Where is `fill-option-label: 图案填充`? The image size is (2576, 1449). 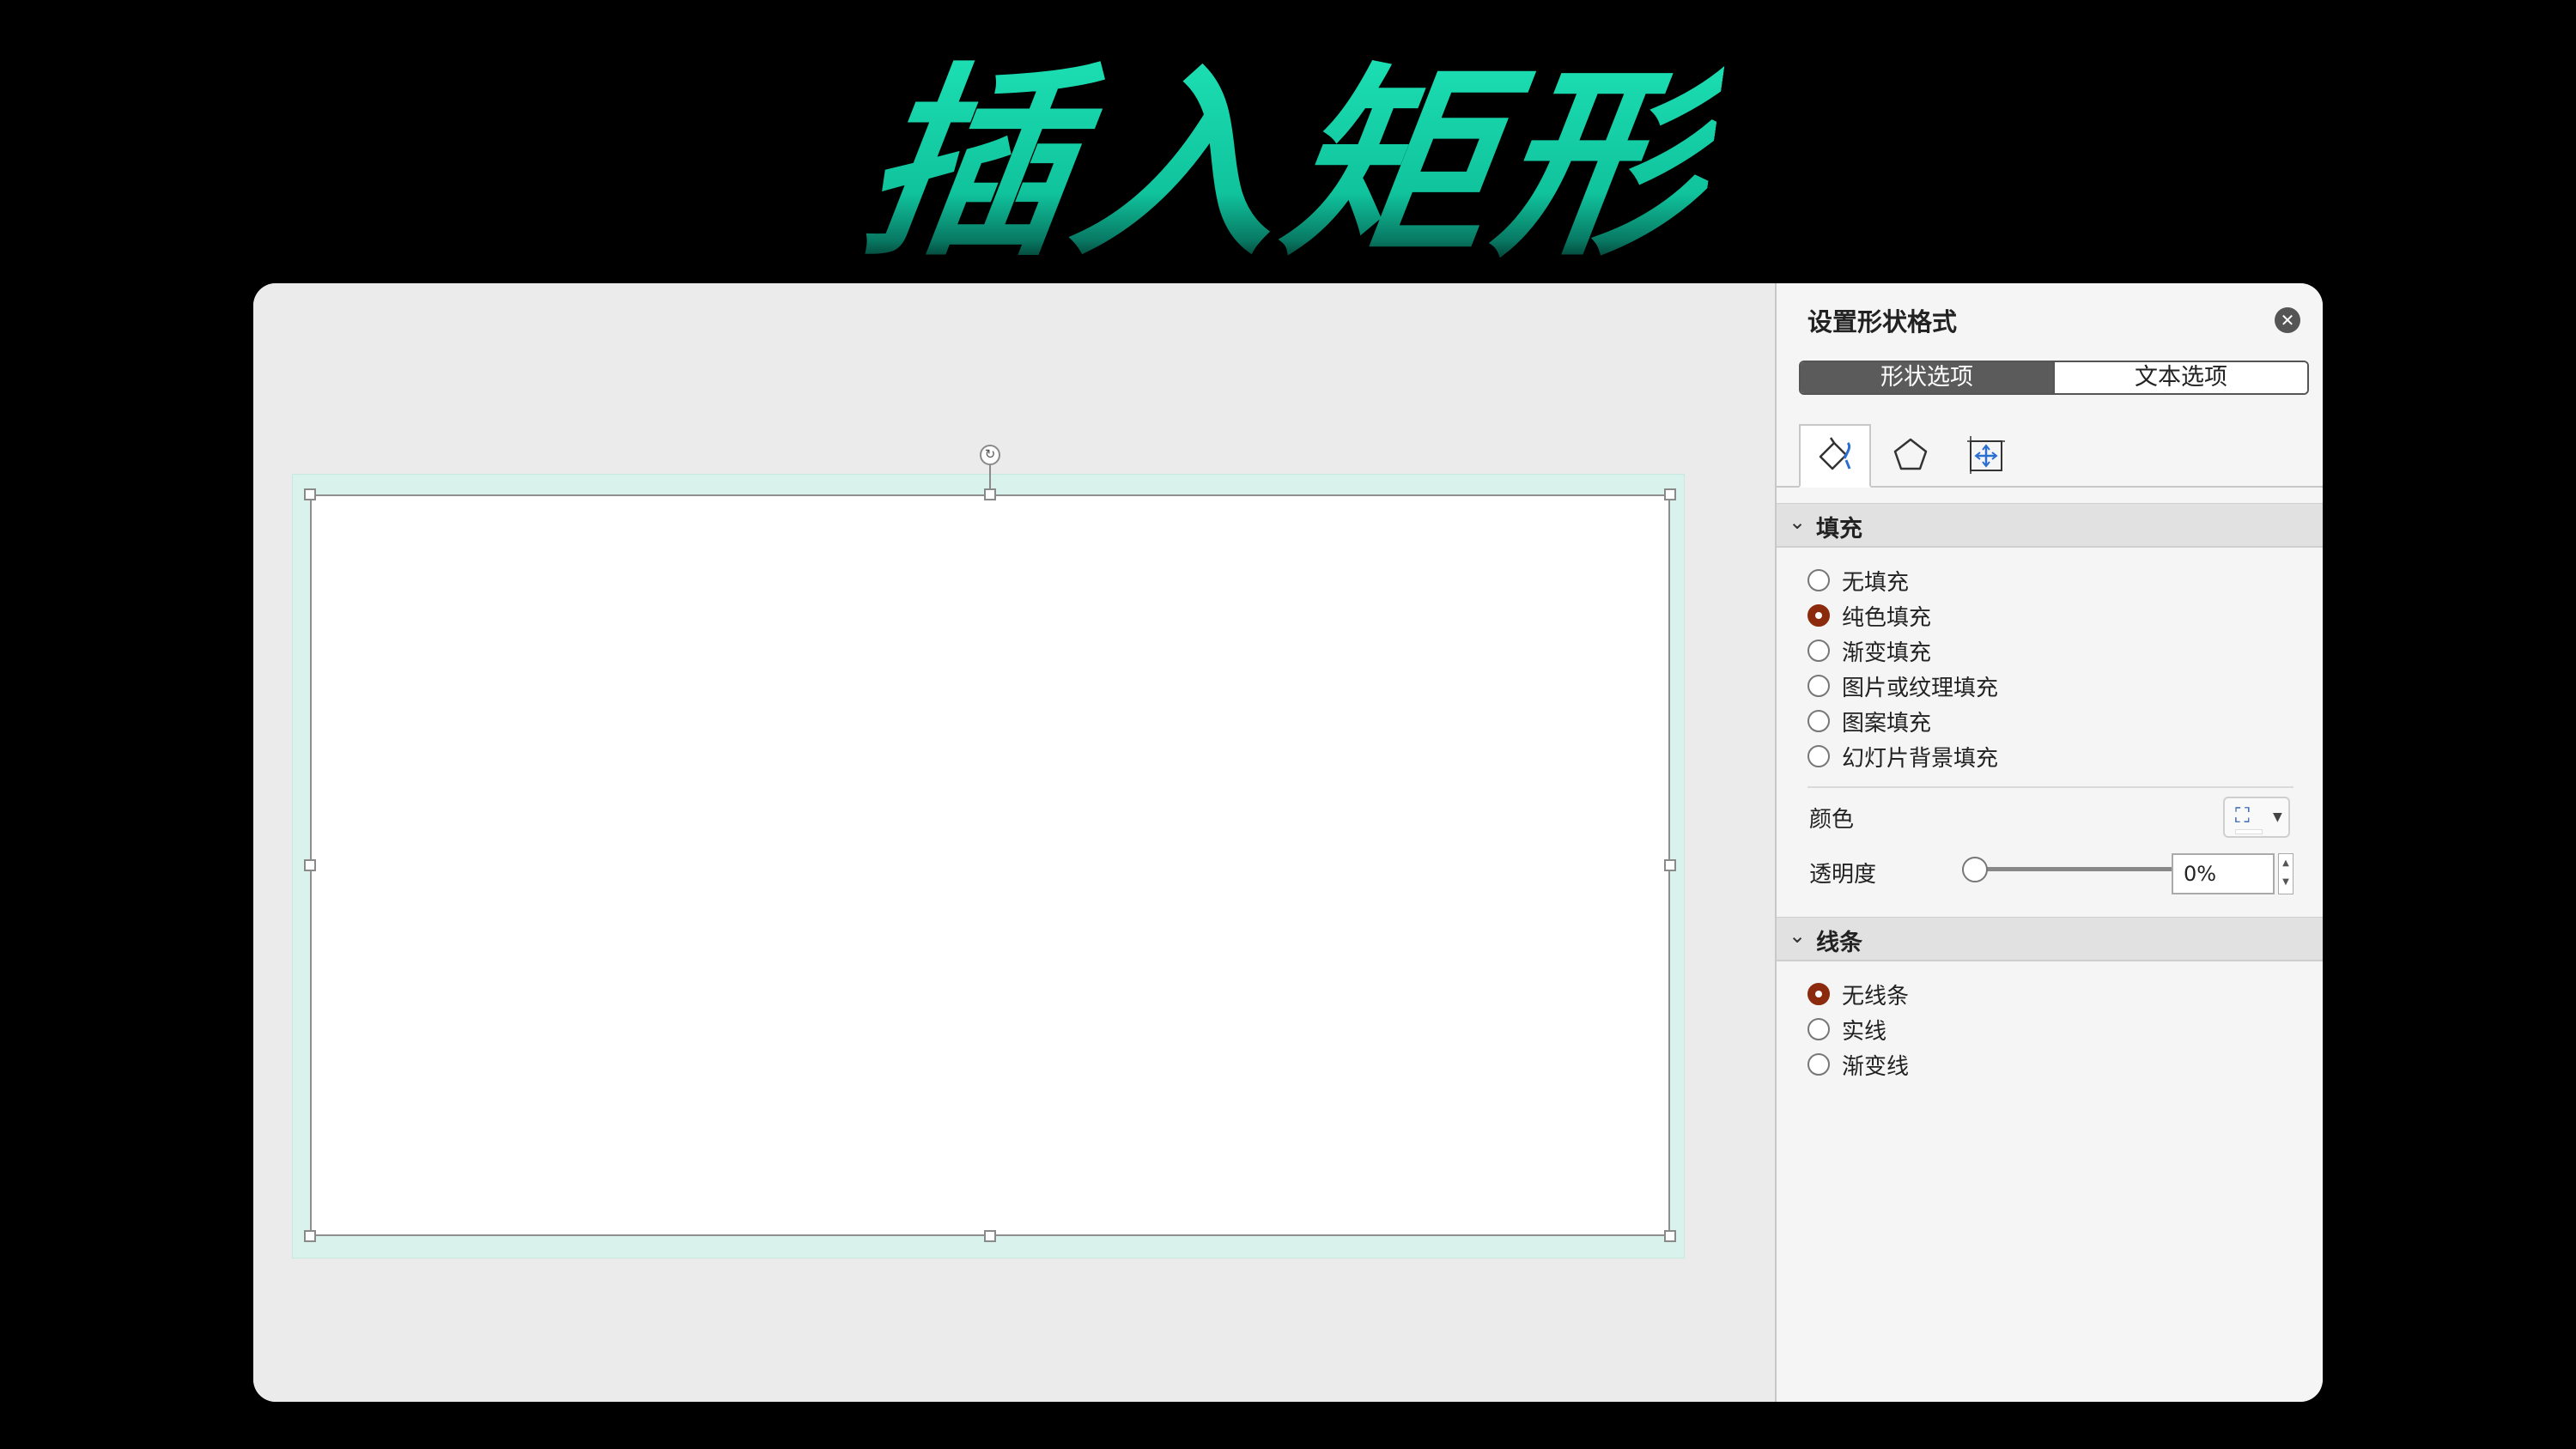
fill-option-label: 图案填充 is located at coordinates (1887, 723).